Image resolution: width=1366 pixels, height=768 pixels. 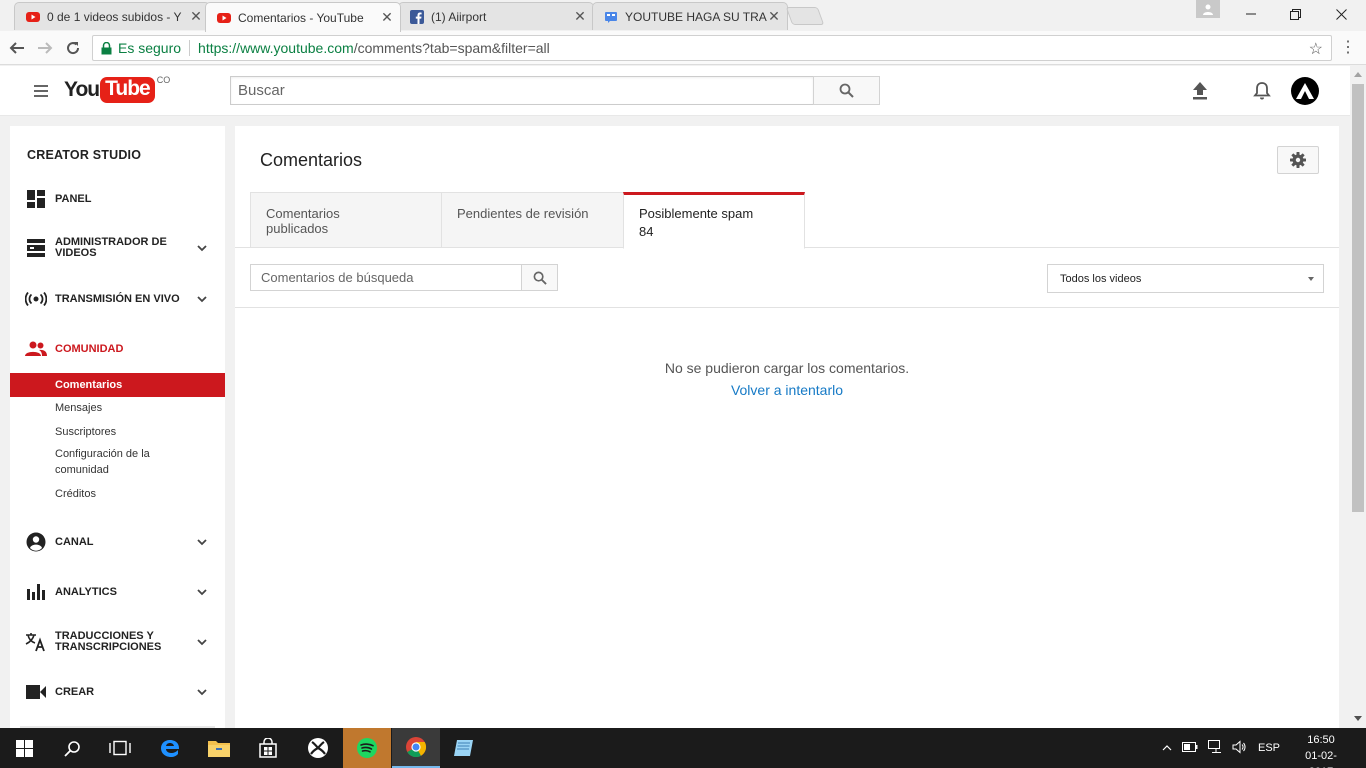 What do you see at coordinates (1262, 91) in the screenshot?
I see `notifications-button` at bounding box center [1262, 91].